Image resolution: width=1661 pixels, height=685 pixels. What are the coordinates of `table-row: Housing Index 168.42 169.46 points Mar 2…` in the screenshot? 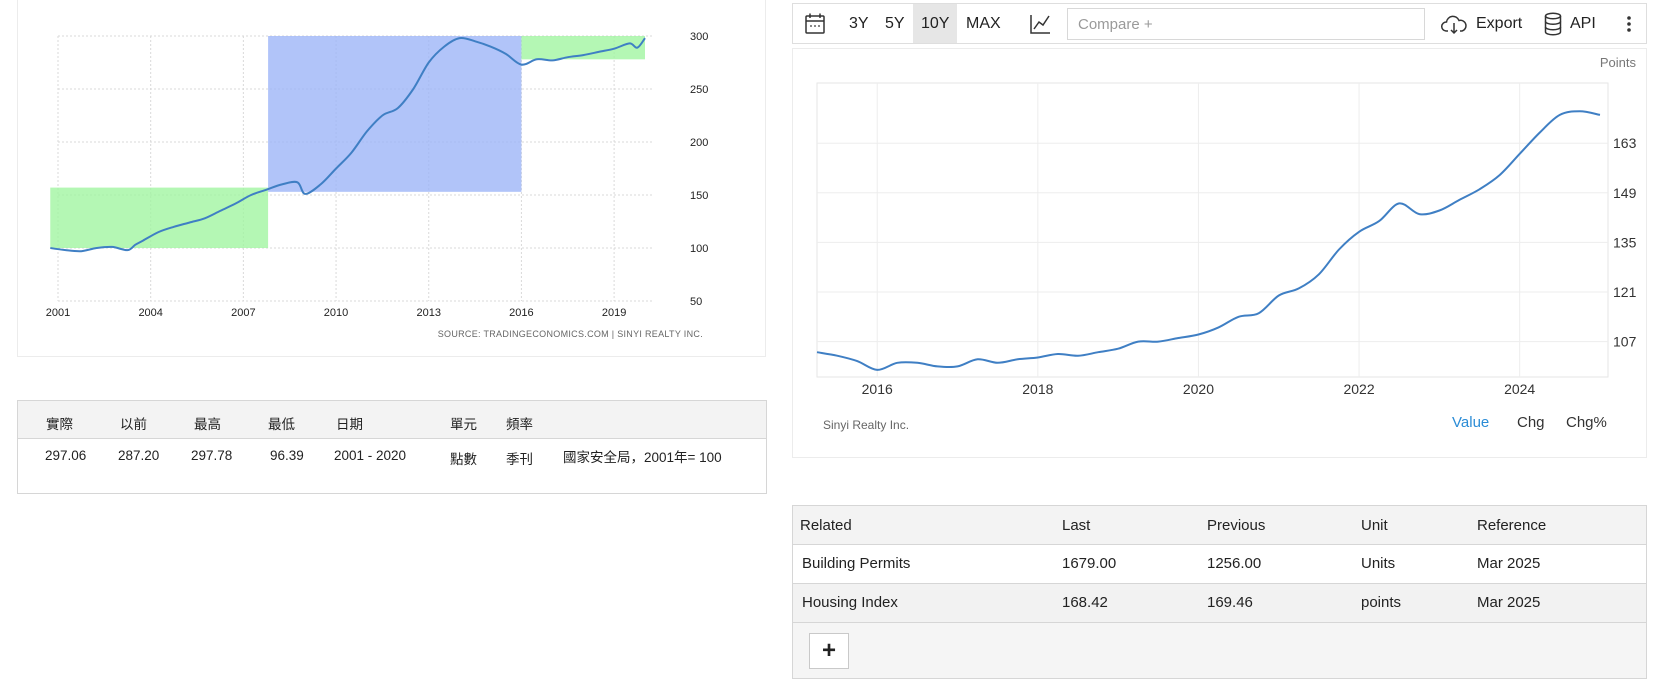 It's located at (1219, 603).